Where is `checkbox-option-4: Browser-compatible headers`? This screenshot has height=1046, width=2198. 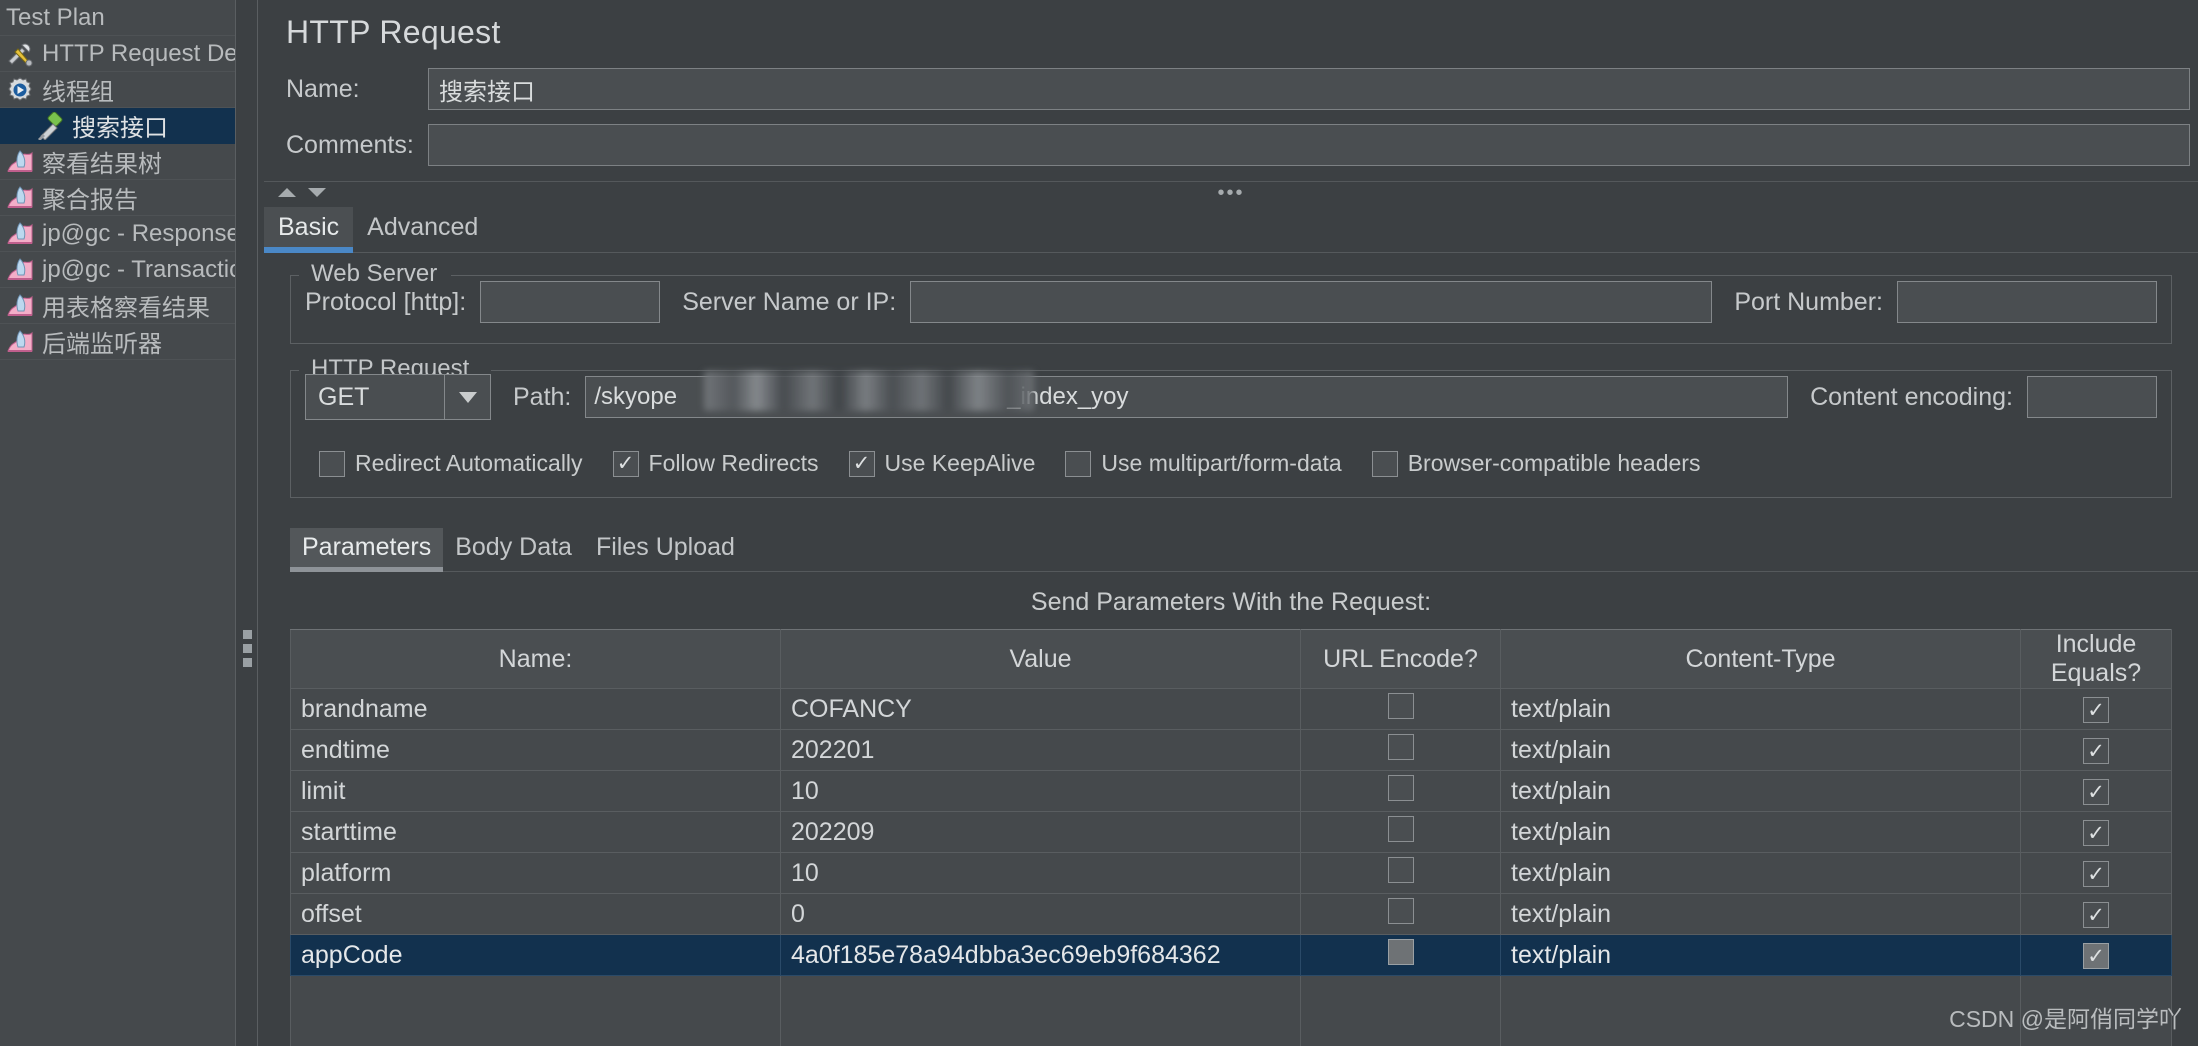
checkbox-option-4: Browser-compatible headers is located at coordinates (1535, 463).